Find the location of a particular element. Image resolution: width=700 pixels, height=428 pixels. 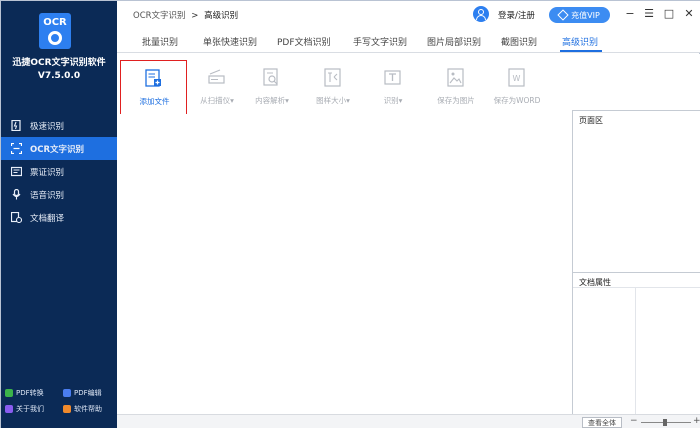

doc-properties-panel: 文档属性 is located at coordinates (636, 344).